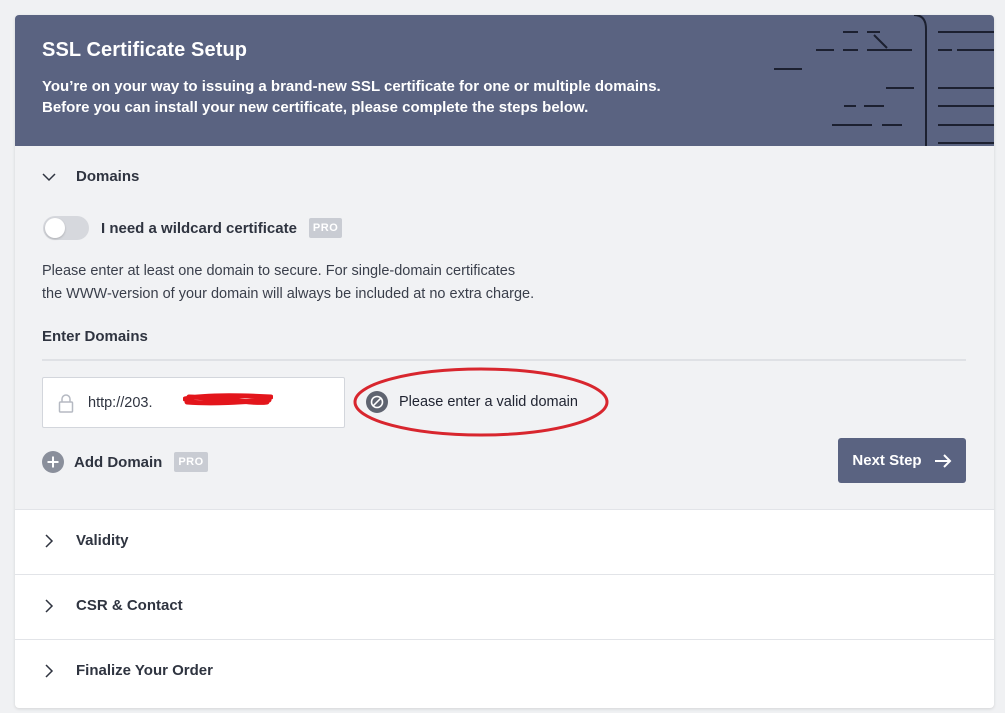  I want to click on validation-error: Please enter a valid domain, so click(481, 402).